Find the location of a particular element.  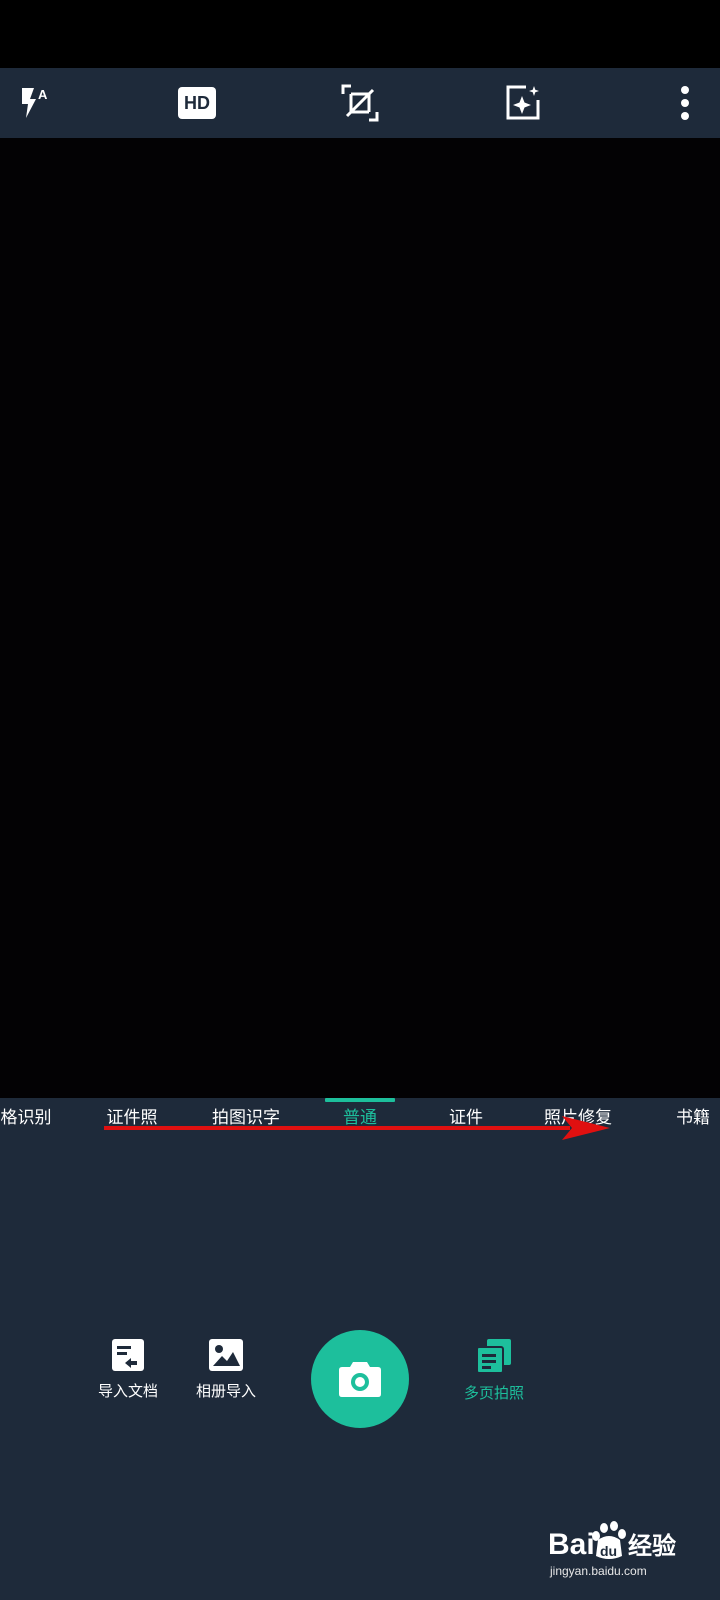

svg-text: du is located at coordinates (608, 1551).